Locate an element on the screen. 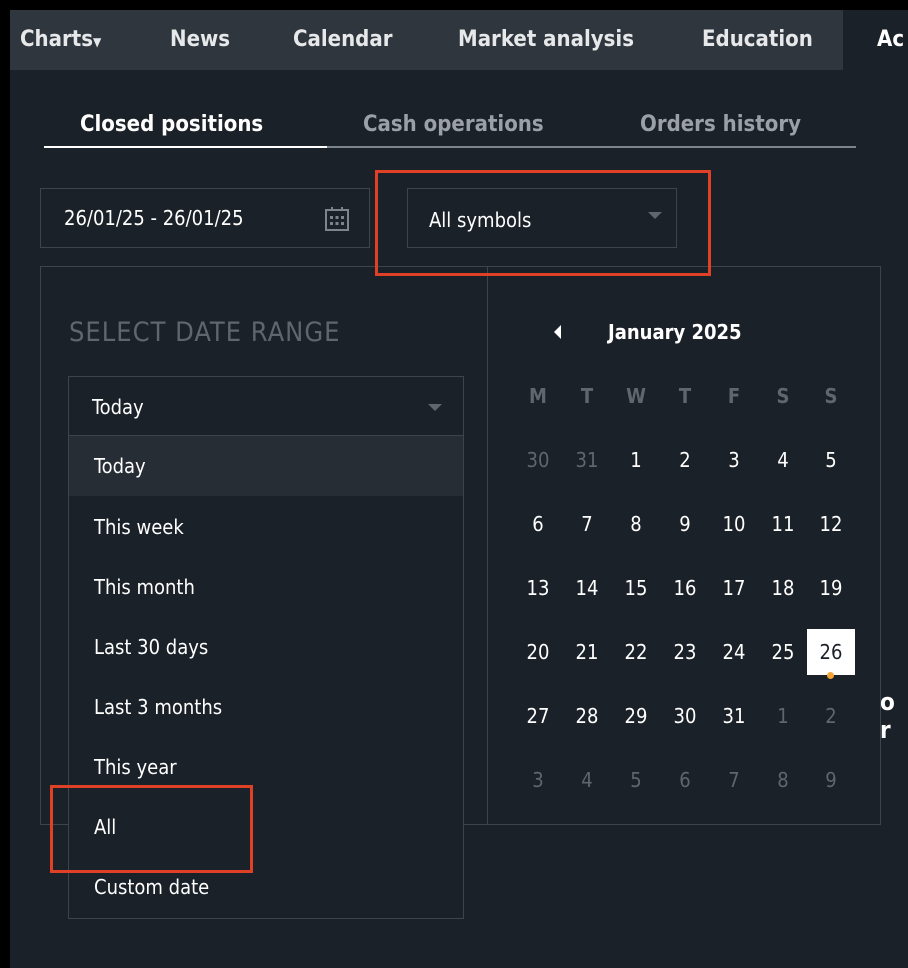  today-dot is located at coordinates (830, 675).